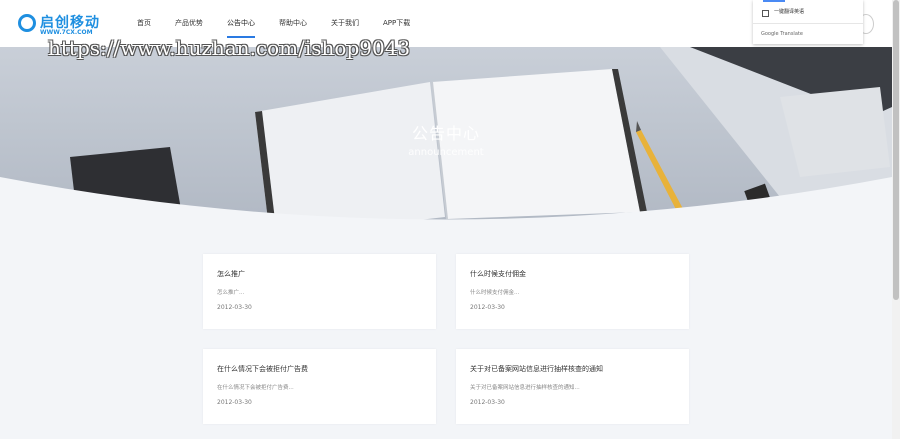 The image size is (900, 439). Describe the element at coordinates (229, 48) in the screenshot. I see `url-watermark: https://www.huzhan.com/ishop9043` at that location.